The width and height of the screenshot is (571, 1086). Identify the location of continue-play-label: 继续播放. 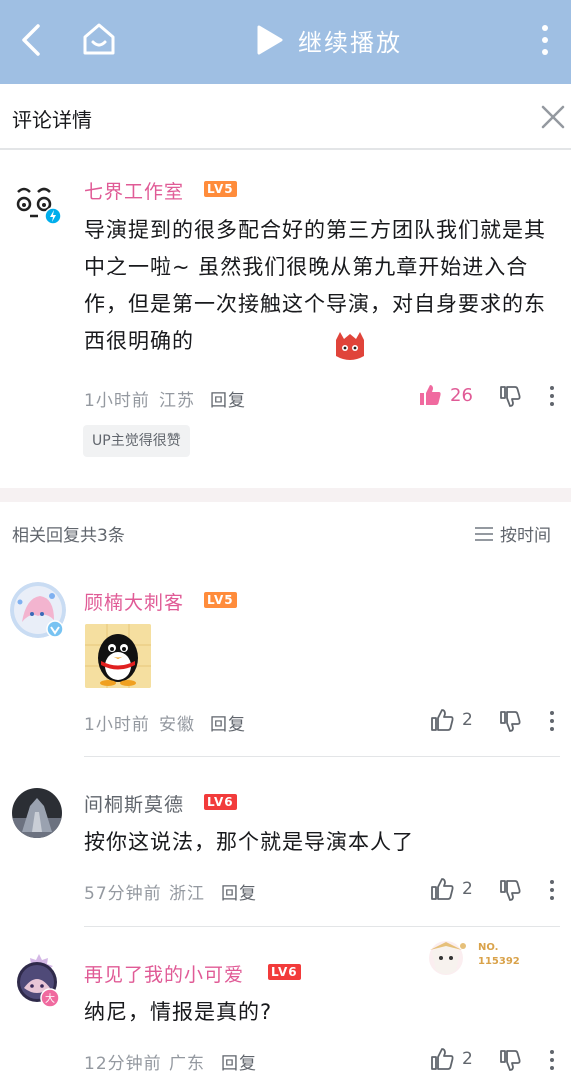
(350, 42).